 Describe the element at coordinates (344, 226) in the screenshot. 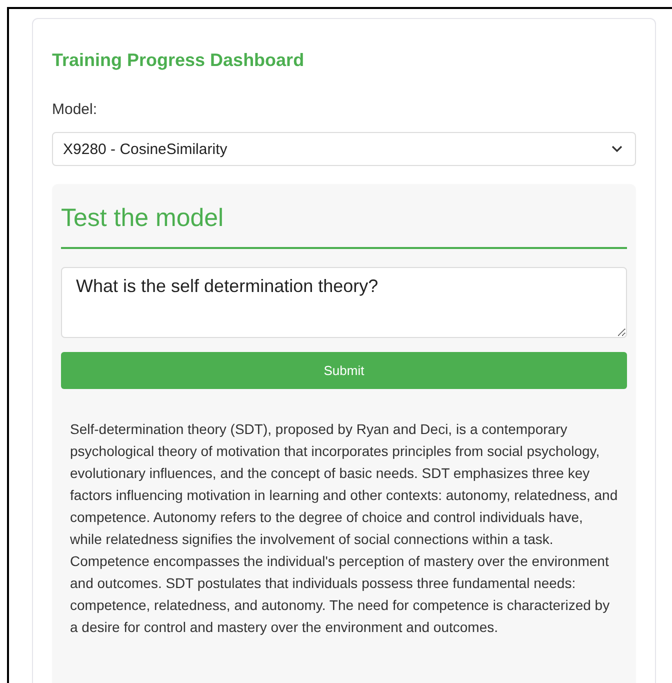

I see `test-heading: Test the model` at that location.